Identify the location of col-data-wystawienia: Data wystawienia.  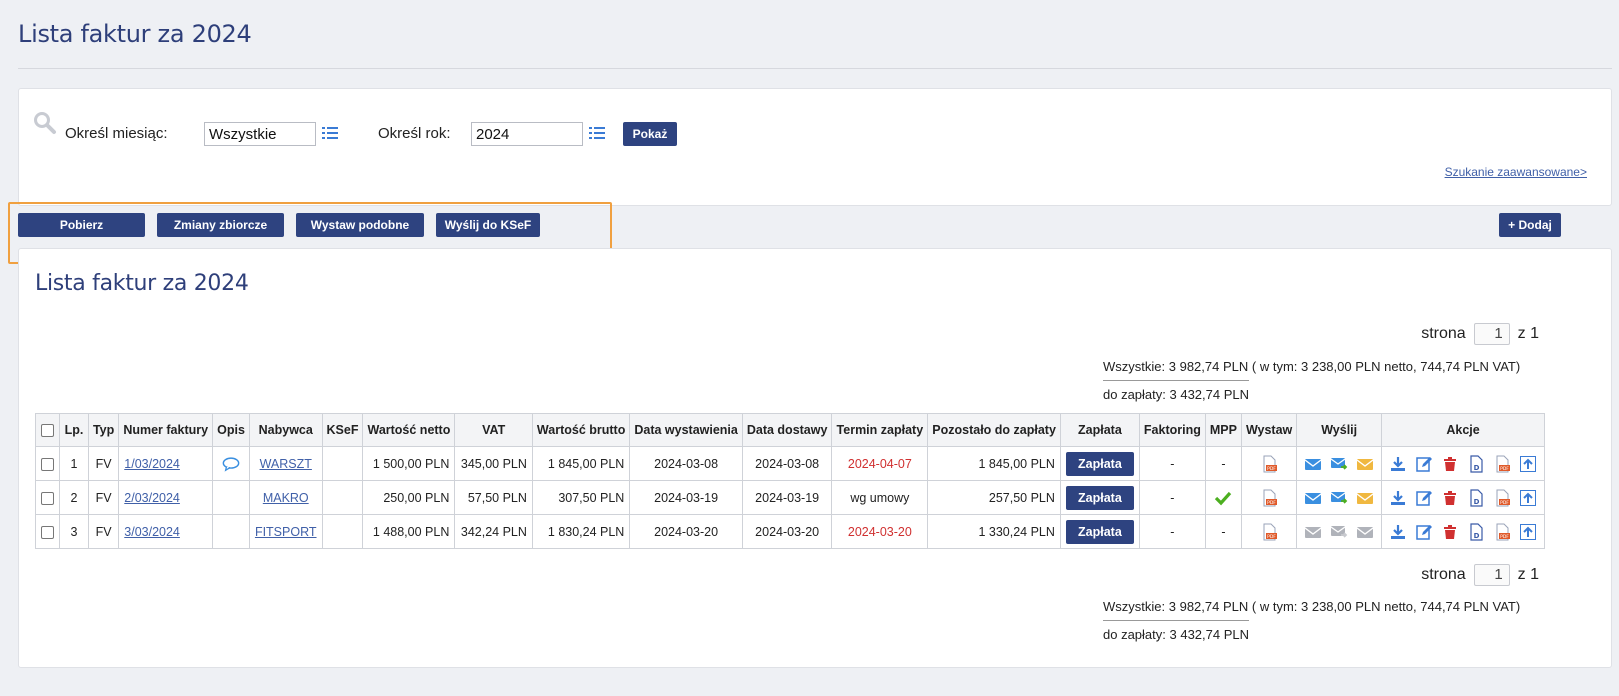
(686, 430).